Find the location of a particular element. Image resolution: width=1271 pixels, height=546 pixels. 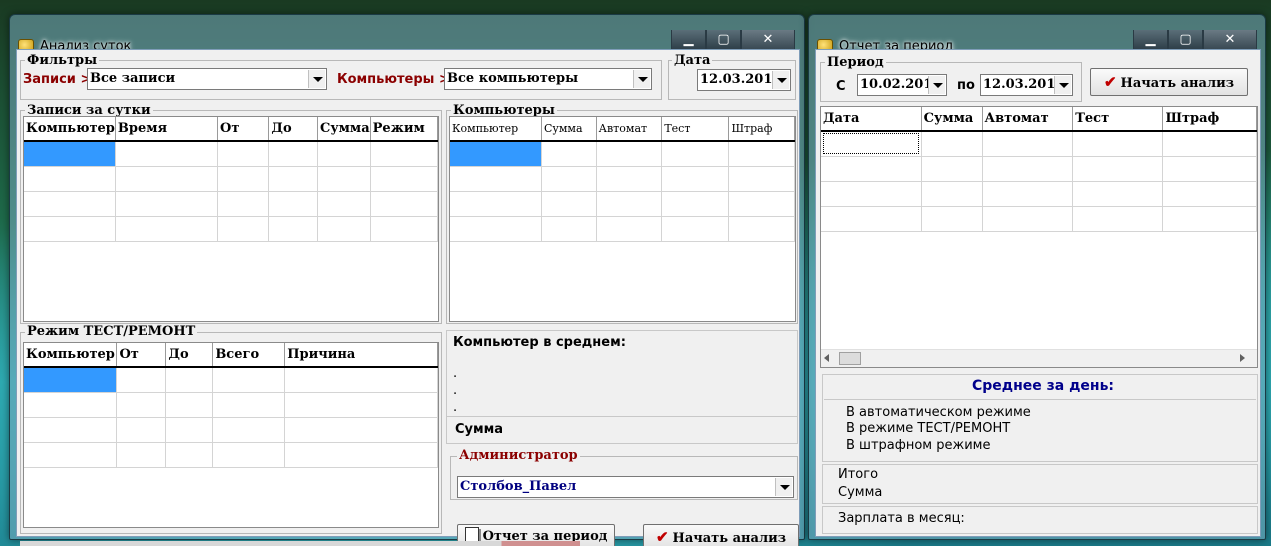

period-from-label: С is located at coordinates (841, 86).